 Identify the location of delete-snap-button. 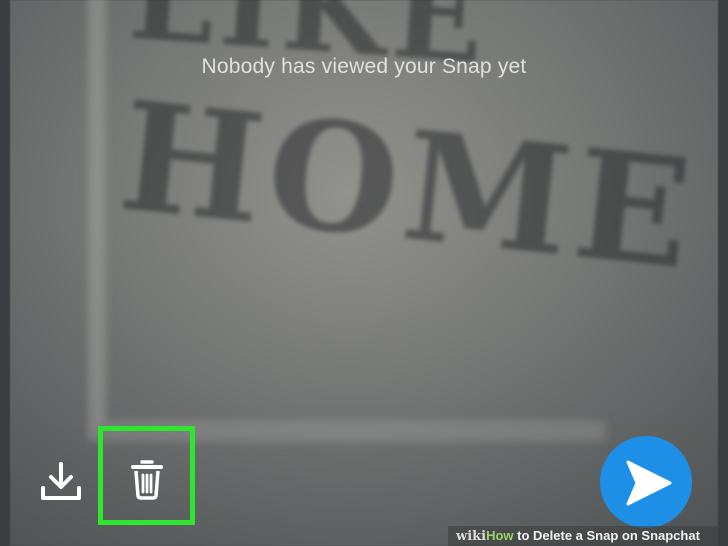
(147, 479).